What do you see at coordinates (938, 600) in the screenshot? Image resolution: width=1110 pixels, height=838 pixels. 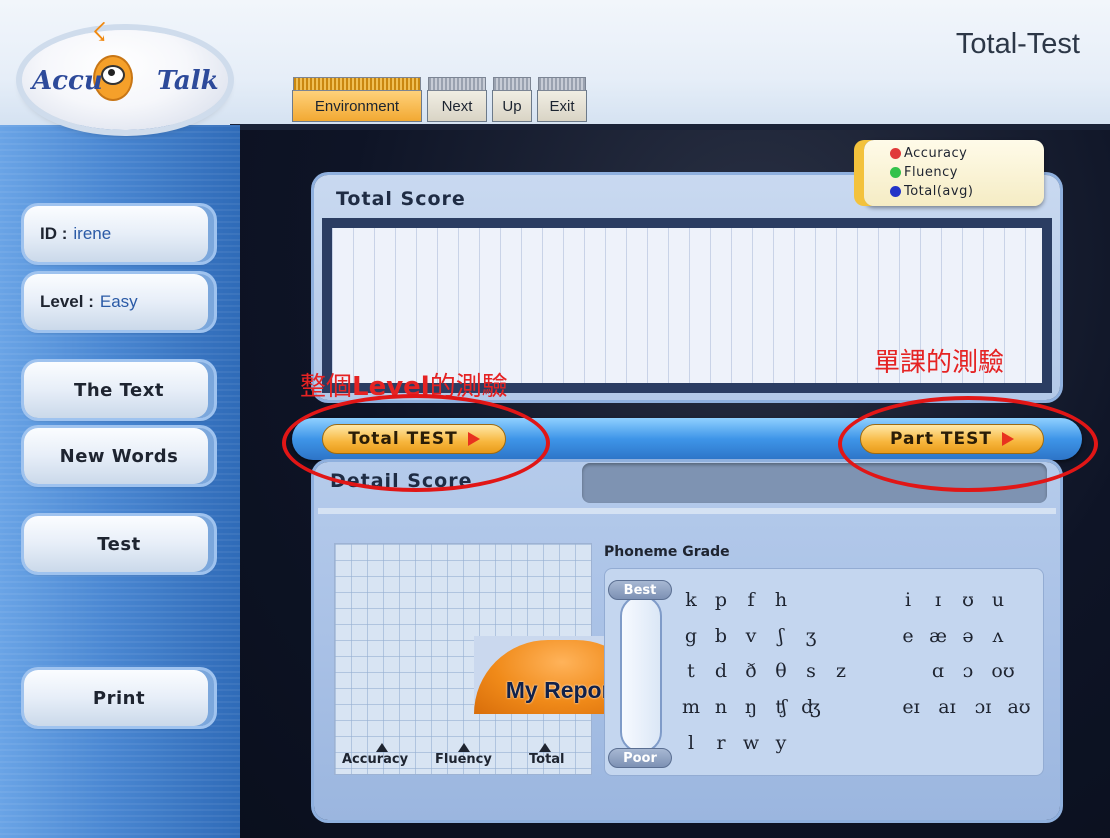 I see `phoneme-symbol: ɪ` at bounding box center [938, 600].